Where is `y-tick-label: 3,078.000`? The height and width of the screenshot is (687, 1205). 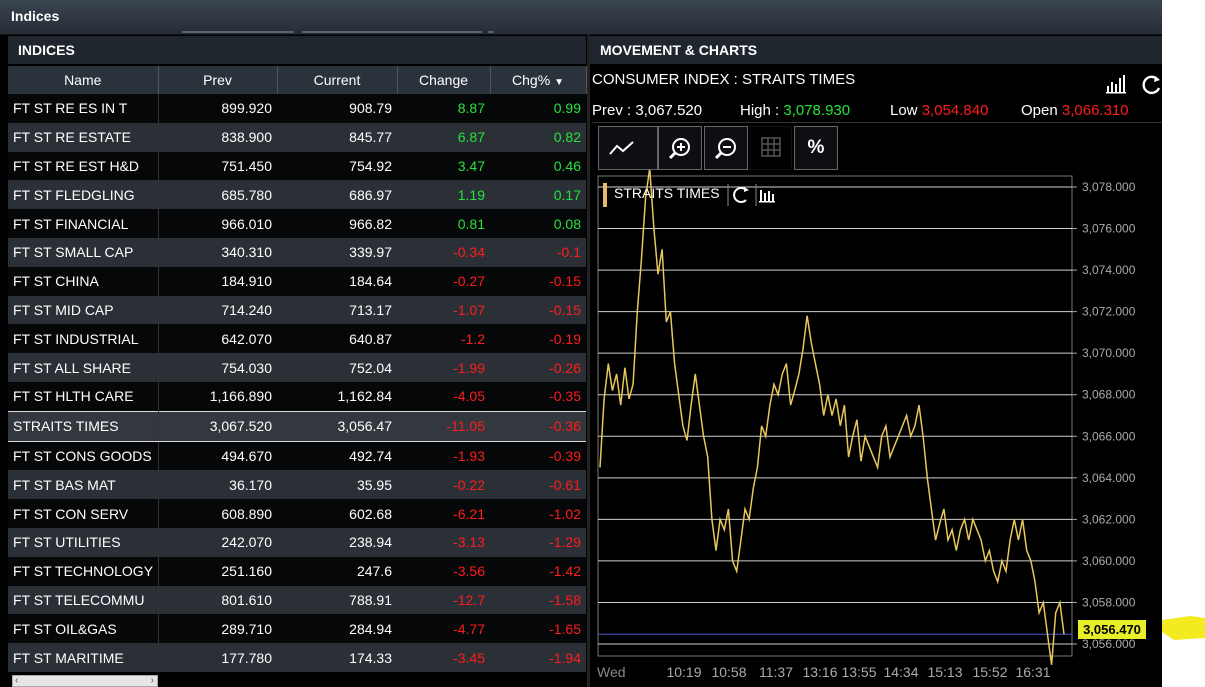 y-tick-label: 3,078.000 is located at coordinates (1109, 187).